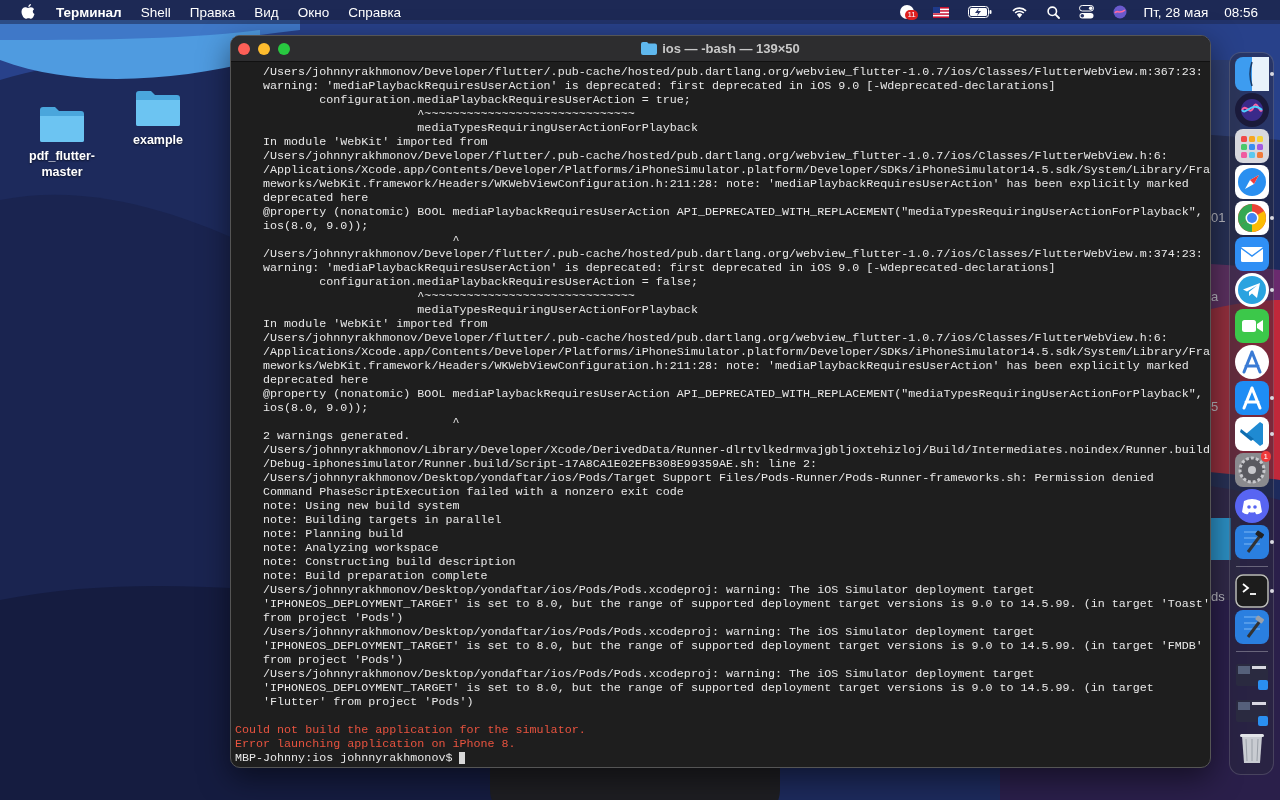 Image resolution: width=1280 pixels, height=800 pixels. I want to click on terminal-line: /Debug-iphonesimulator/Runner.build/Script-17A8CA1E02EFB308E99359AE.sh: line 2:, so click(540, 464).